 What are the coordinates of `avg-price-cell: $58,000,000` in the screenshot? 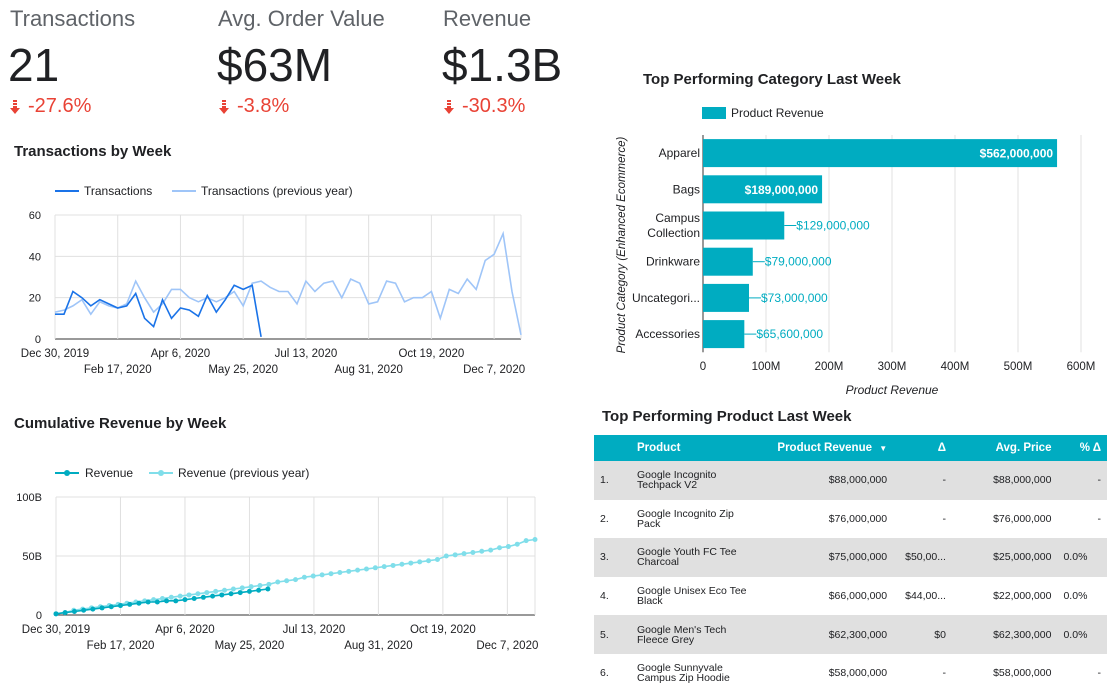 It's located at (1004, 673).